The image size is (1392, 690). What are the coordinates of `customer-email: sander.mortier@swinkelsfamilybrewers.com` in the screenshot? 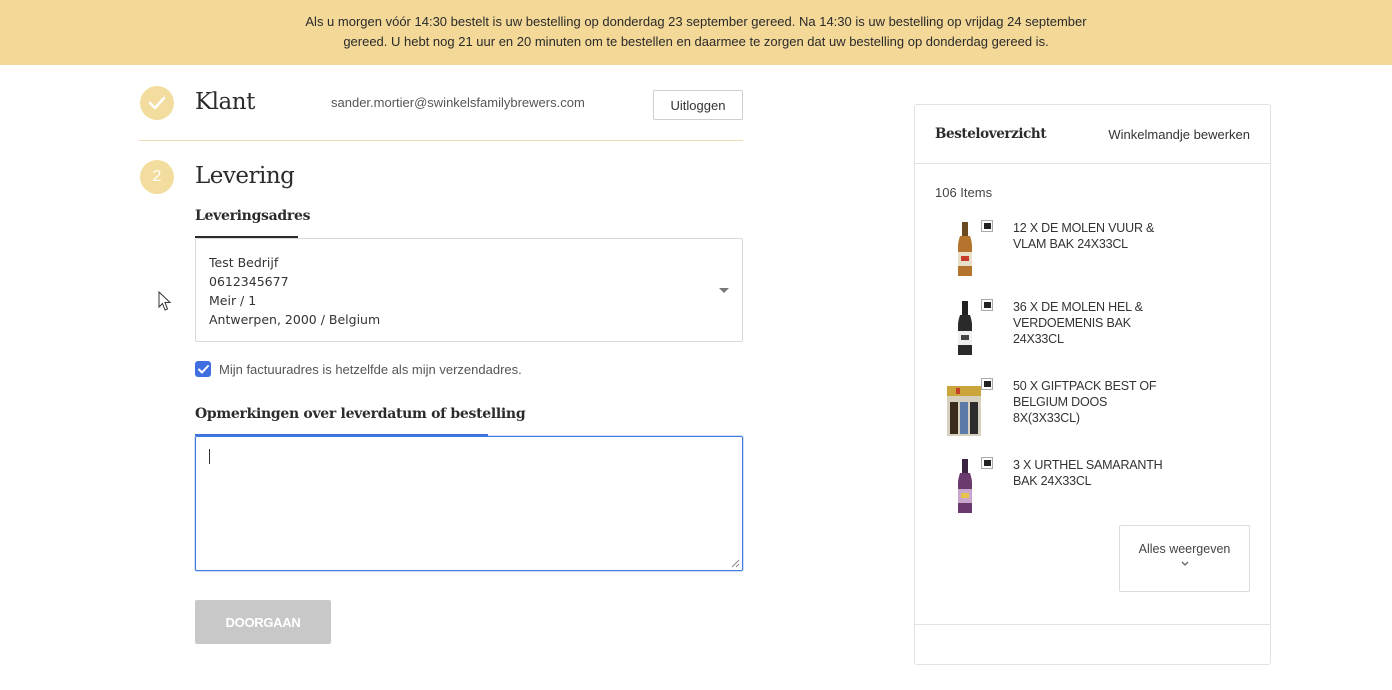 It's located at (458, 102).